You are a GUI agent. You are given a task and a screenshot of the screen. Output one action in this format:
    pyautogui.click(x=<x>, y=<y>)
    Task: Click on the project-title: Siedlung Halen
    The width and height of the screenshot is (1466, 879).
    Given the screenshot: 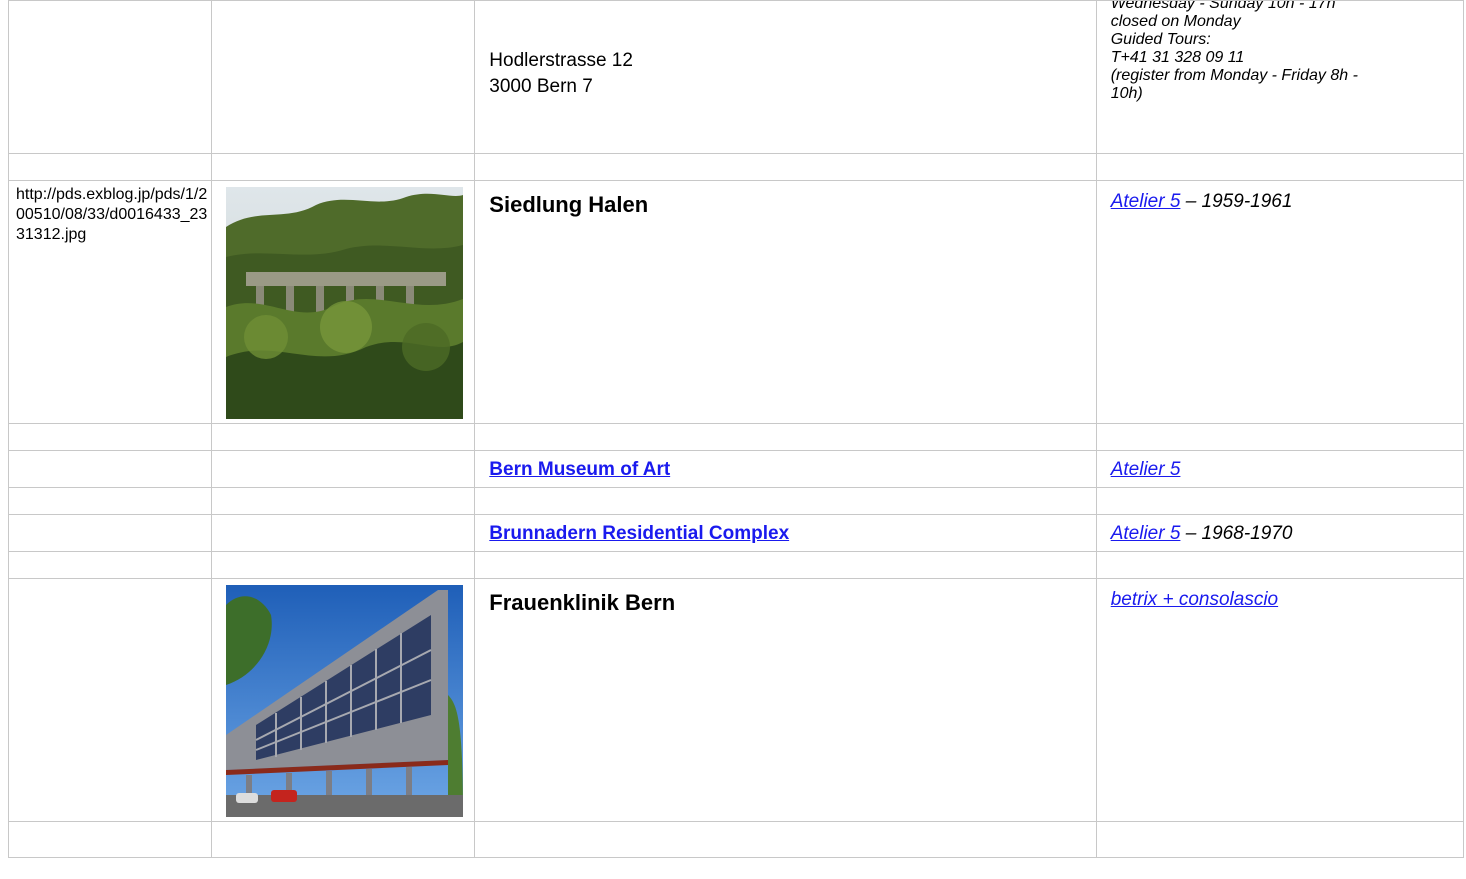 What is the action you would take?
    pyautogui.click(x=569, y=204)
    